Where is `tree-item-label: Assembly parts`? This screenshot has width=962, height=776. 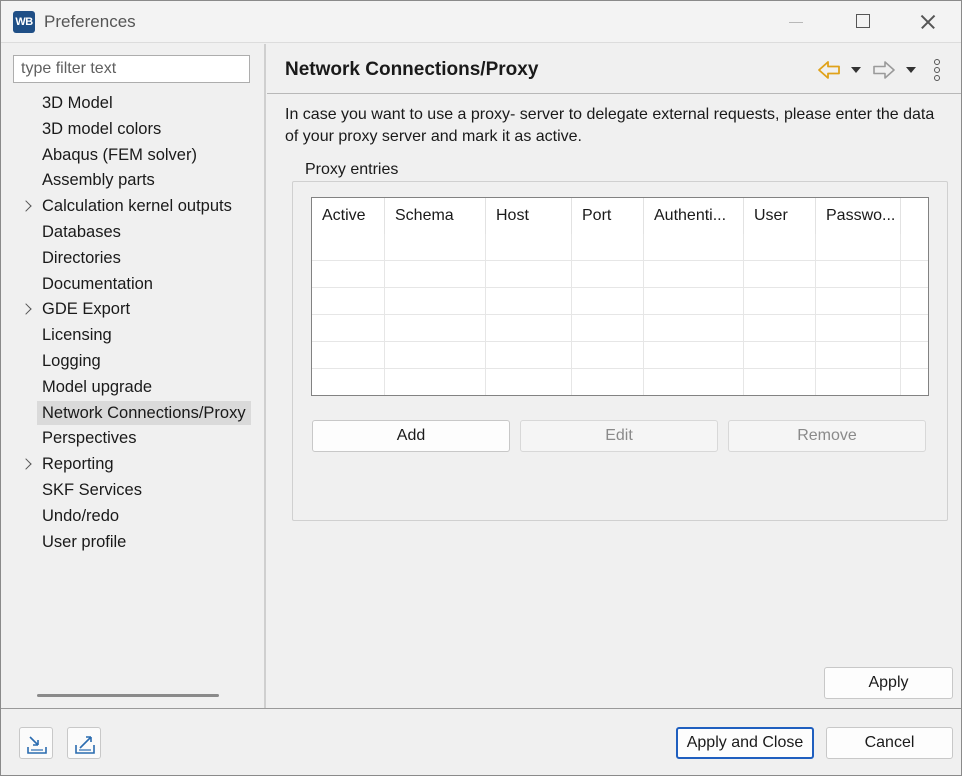
tree-item-label: Assembly parts is located at coordinates (98, 180).